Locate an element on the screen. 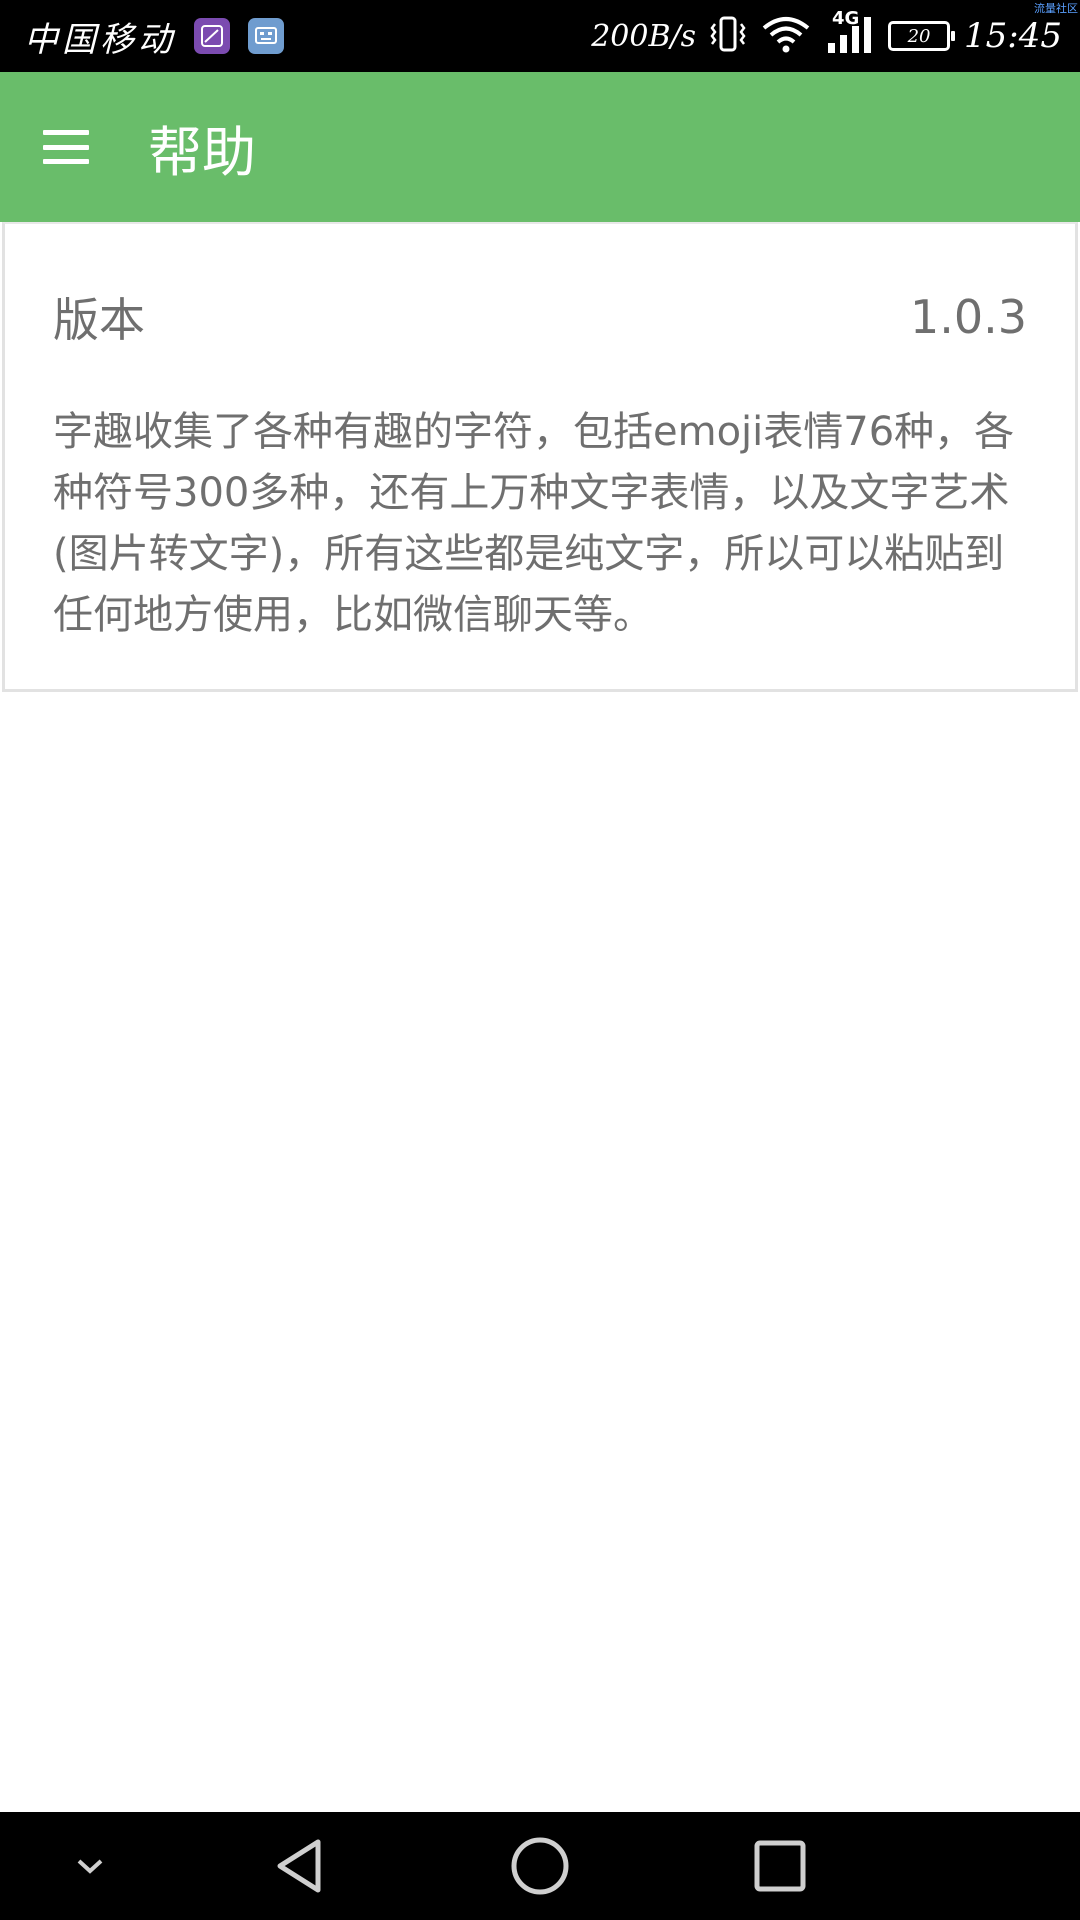 The width and height of the screenshot is (1080, 1920). gallery-notification-icon is located at coordinates (212, 36).